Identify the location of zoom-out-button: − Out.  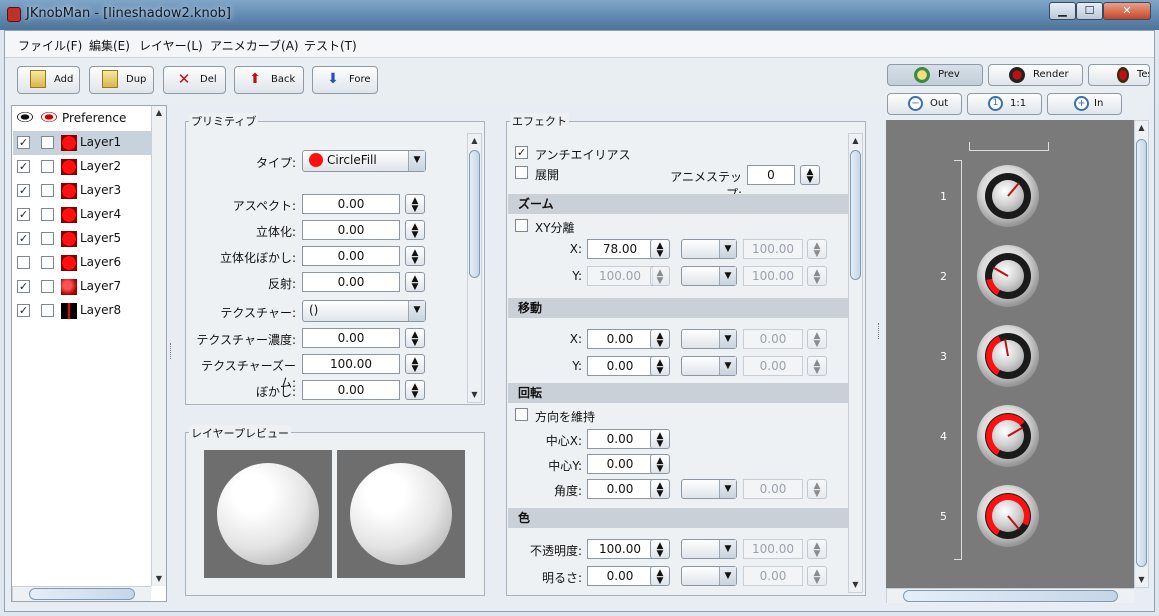
(924, 104).